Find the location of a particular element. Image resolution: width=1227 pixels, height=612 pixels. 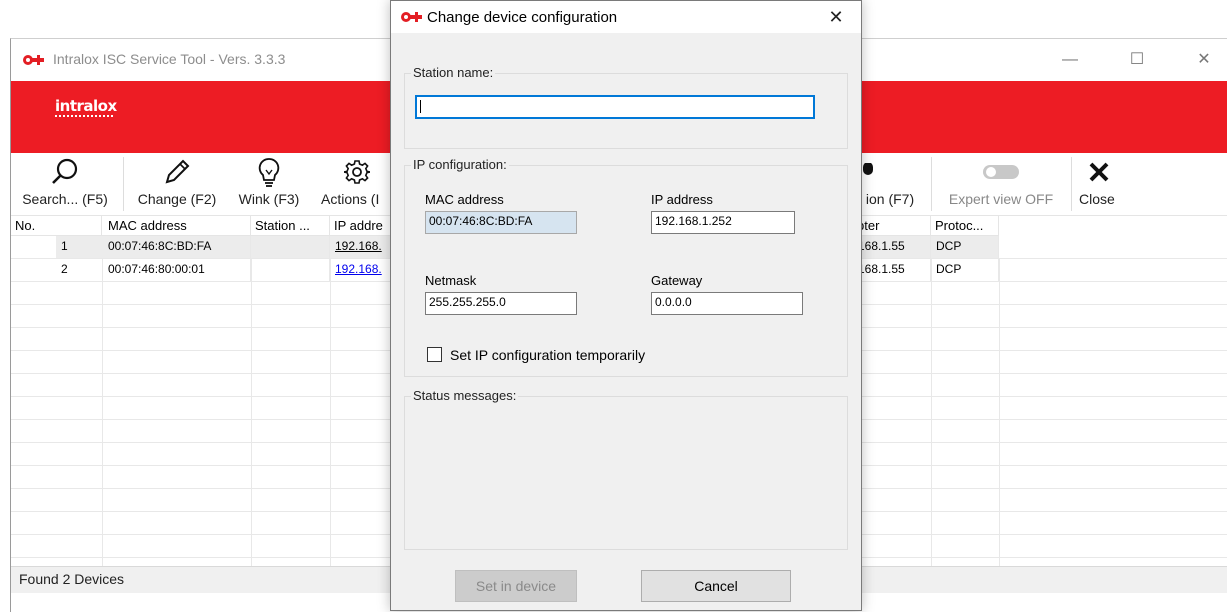

mac-address-label: MAC address is located at coordinates (464, 199).